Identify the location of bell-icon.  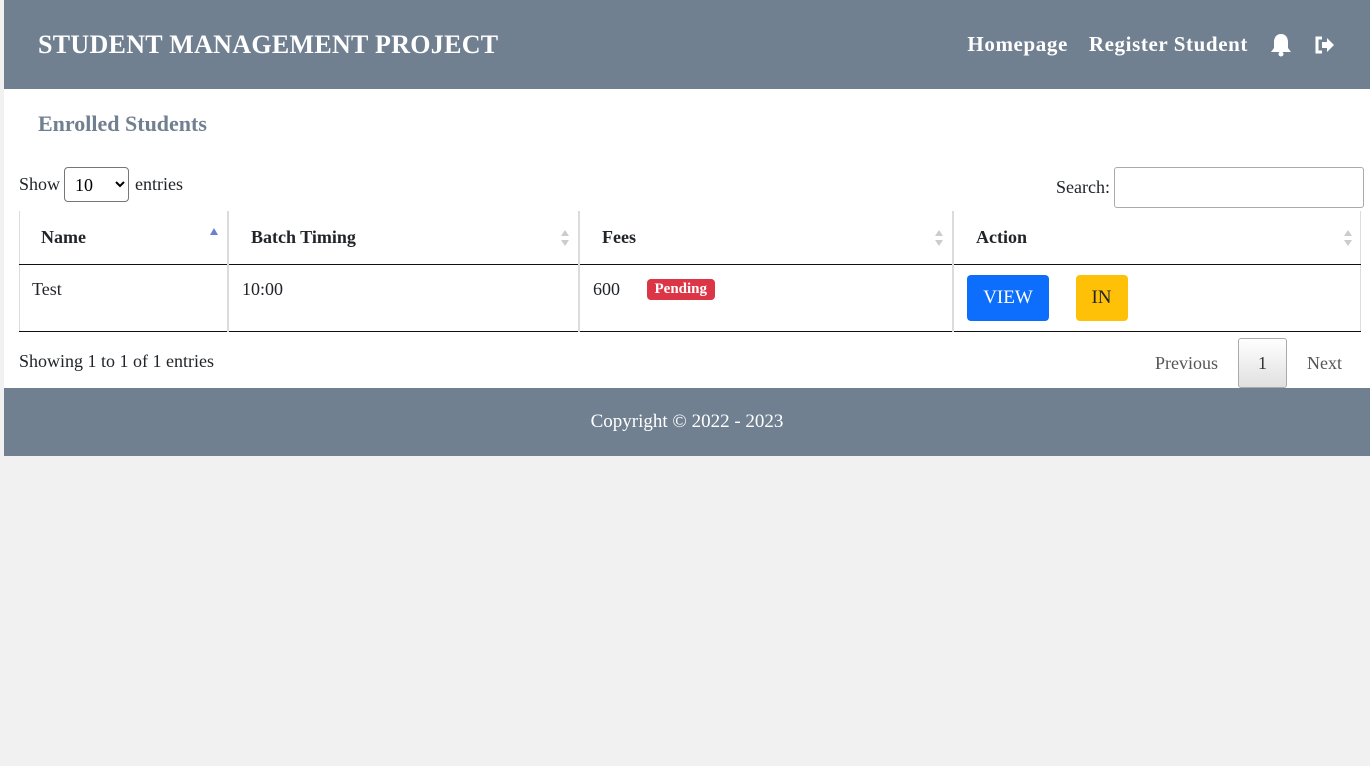
(1281, 45).